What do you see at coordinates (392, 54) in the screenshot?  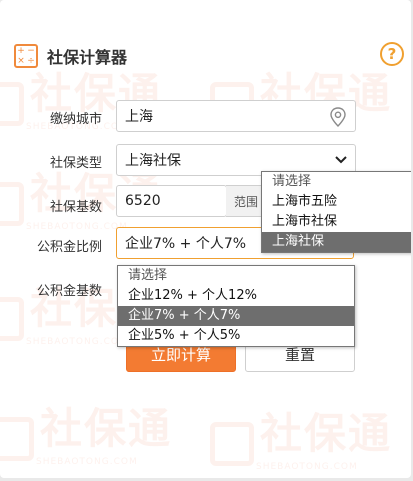 I see `help-icon: ?` at bounding box center [392, 54].